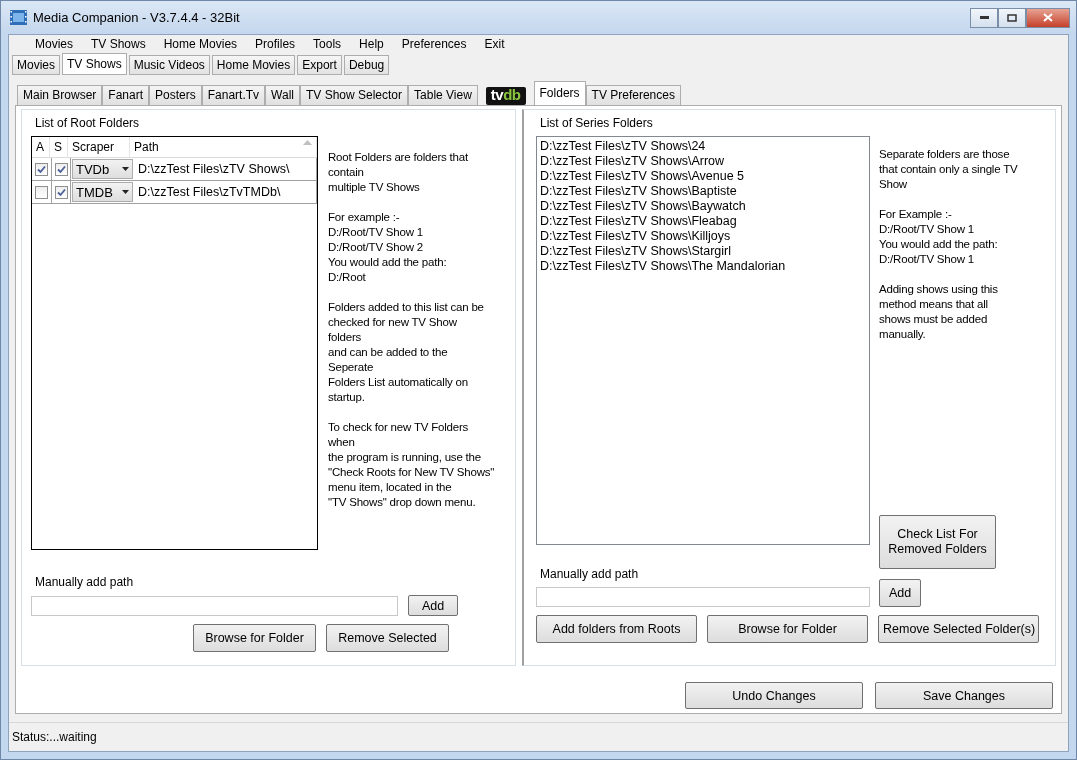 Image resolution: width=1077 pixels, height=760 pixels. I want to click on minimize-icon, so click(984, 17).